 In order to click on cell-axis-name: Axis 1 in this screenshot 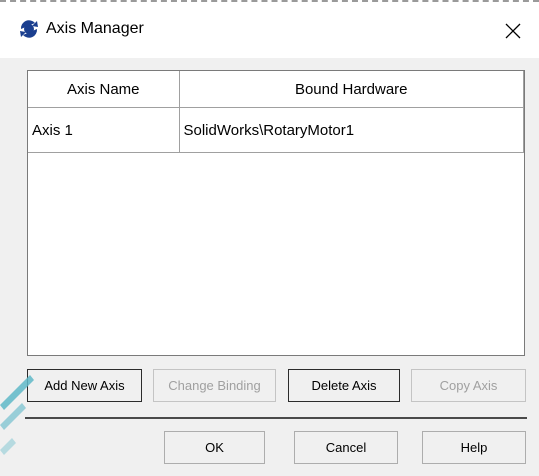, I will do `click(104, 130)`.